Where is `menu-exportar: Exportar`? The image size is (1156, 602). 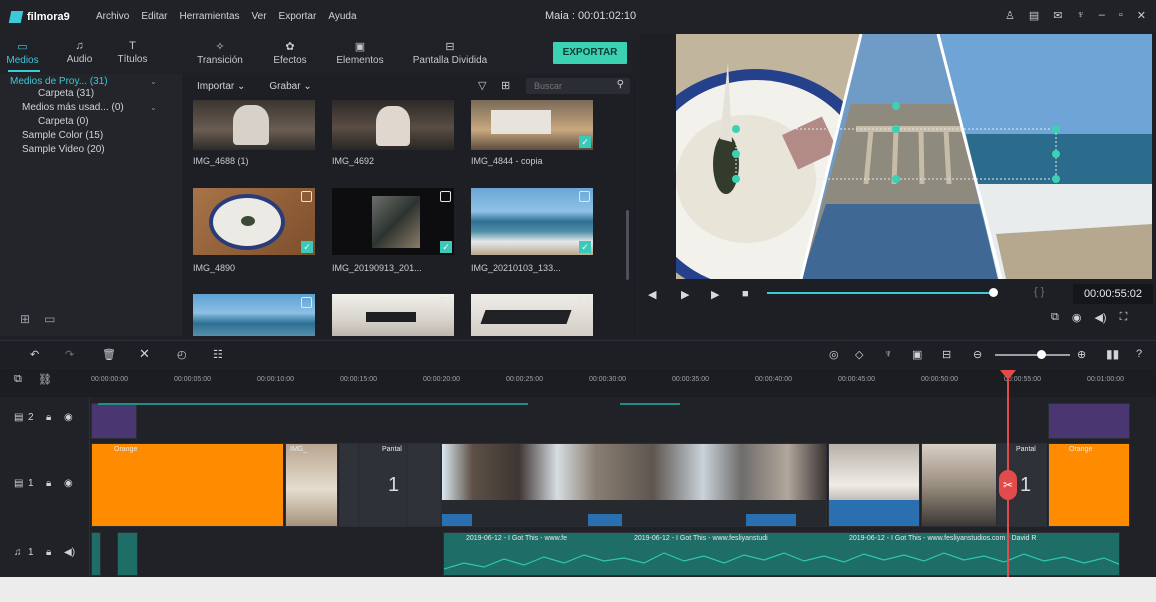 menu-exportar: Exportar is located at coordinates (298, 16).